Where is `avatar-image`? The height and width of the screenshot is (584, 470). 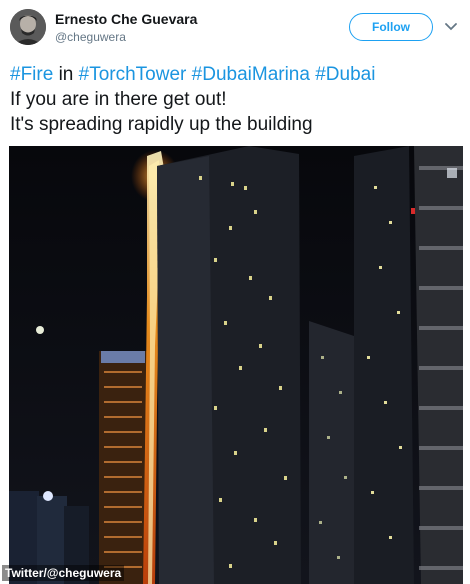
avatar-image is located at coordinates (28, 27).